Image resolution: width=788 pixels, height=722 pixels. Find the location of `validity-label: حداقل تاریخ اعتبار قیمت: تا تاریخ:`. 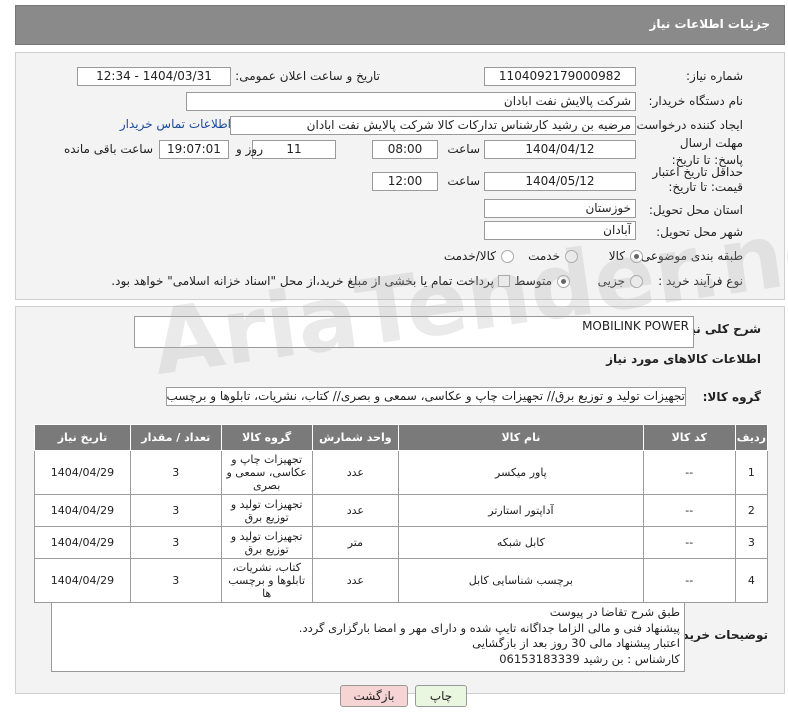

validity-label: حداقل تاریخ اعتبار قیمت: تا تاریخ: is located at coordinates (697, 179).